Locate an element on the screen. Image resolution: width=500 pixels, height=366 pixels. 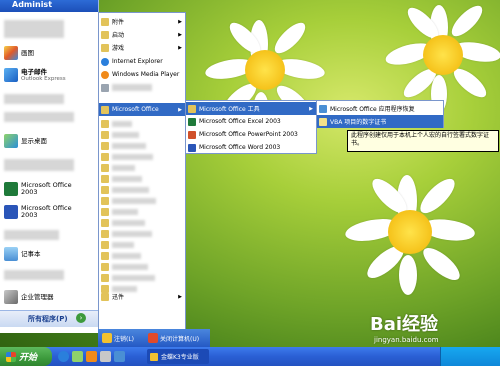
start-item-label: 企业管理器 is located at coordinates (37, 296).